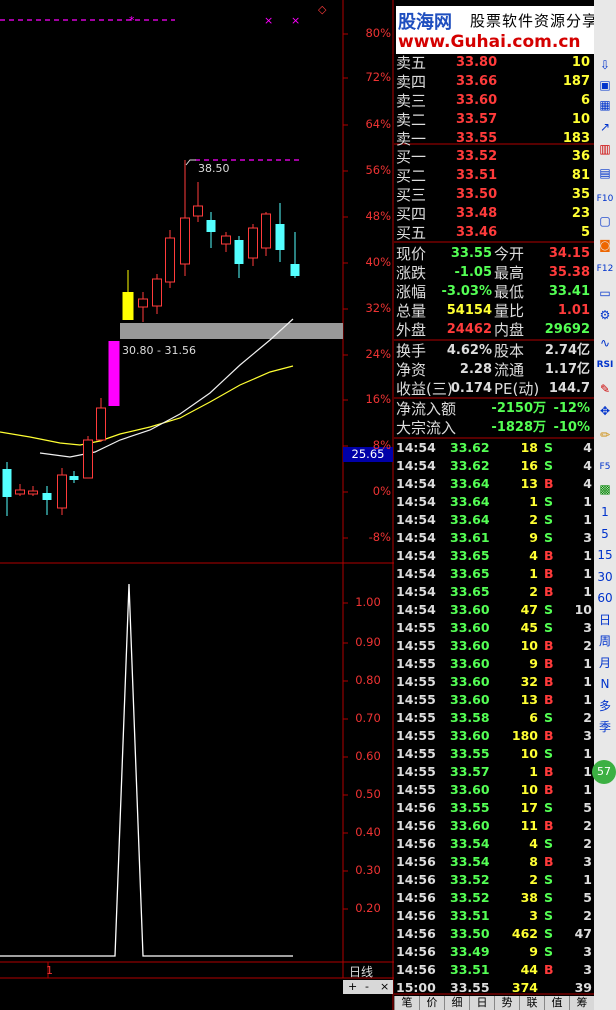 This screenshot has width=616, height=1010. What do you see at coordinates (494, 592) in the screenshot?
I see `tick-row: 14:54 33.65 2 B 1` at bounding box center [494, 592].